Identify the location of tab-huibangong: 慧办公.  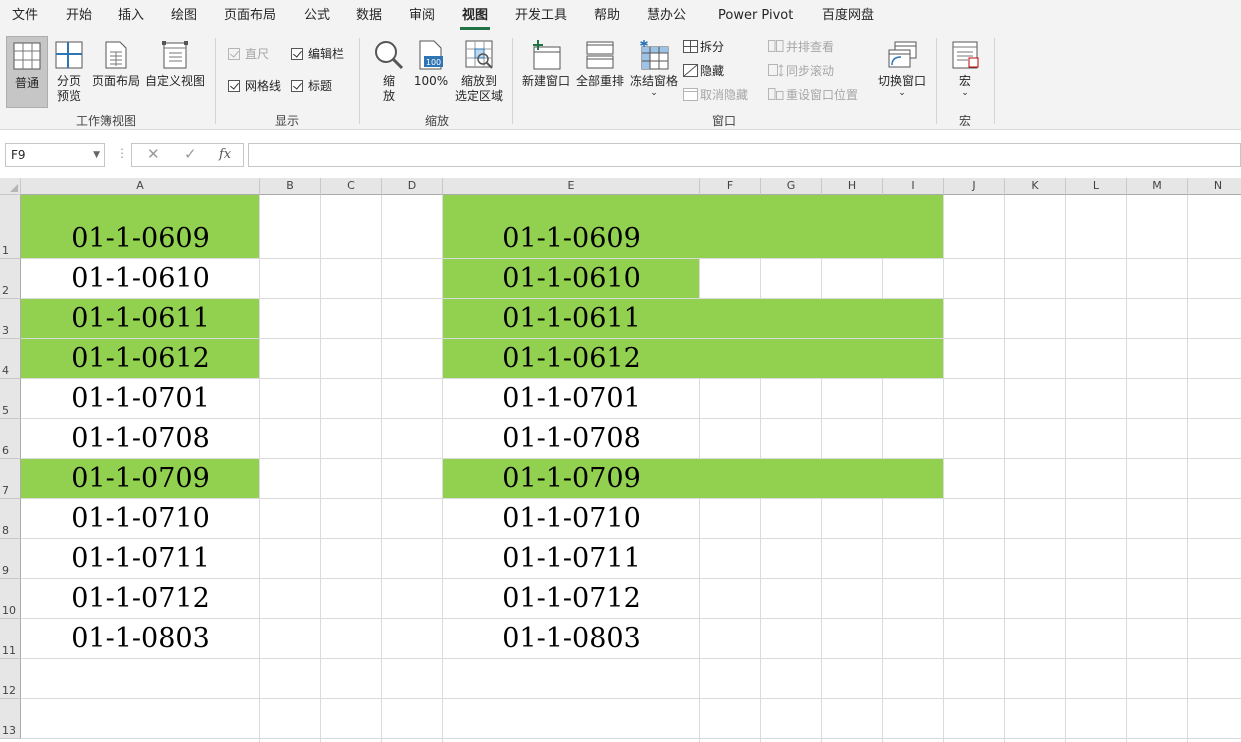
(666, 16).